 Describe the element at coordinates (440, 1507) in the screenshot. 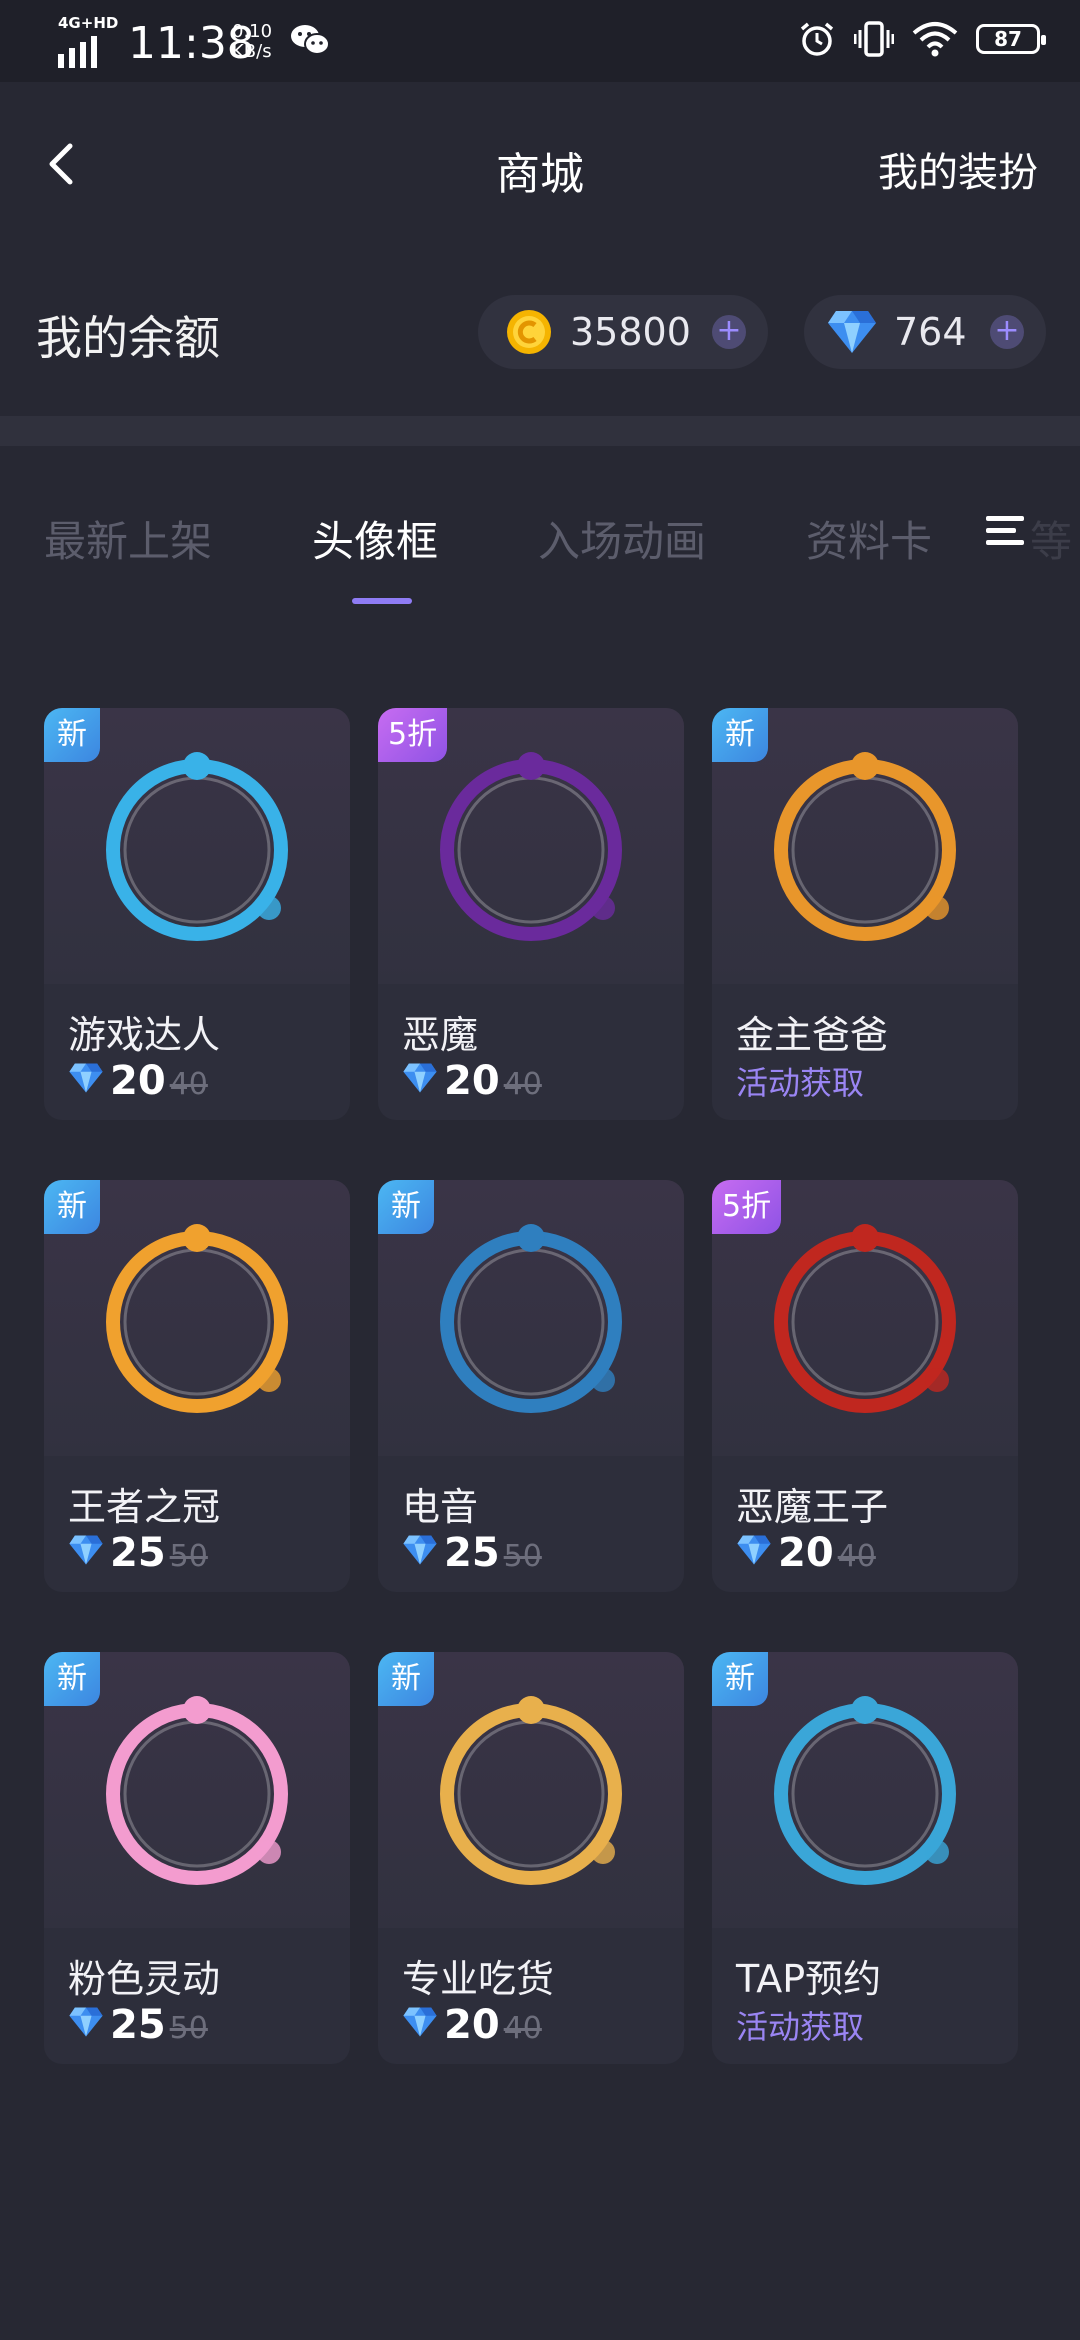

I see `item-name: 电音` at that location.